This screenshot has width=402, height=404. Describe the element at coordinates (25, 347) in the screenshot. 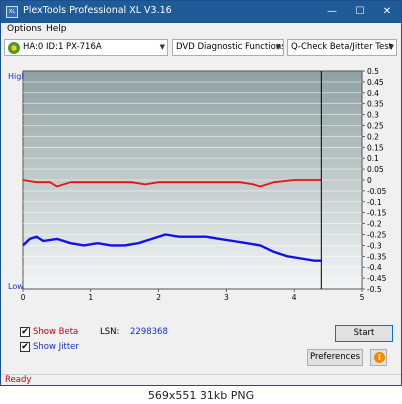

I see `show-jitter-checkbox: ✔` at that location.